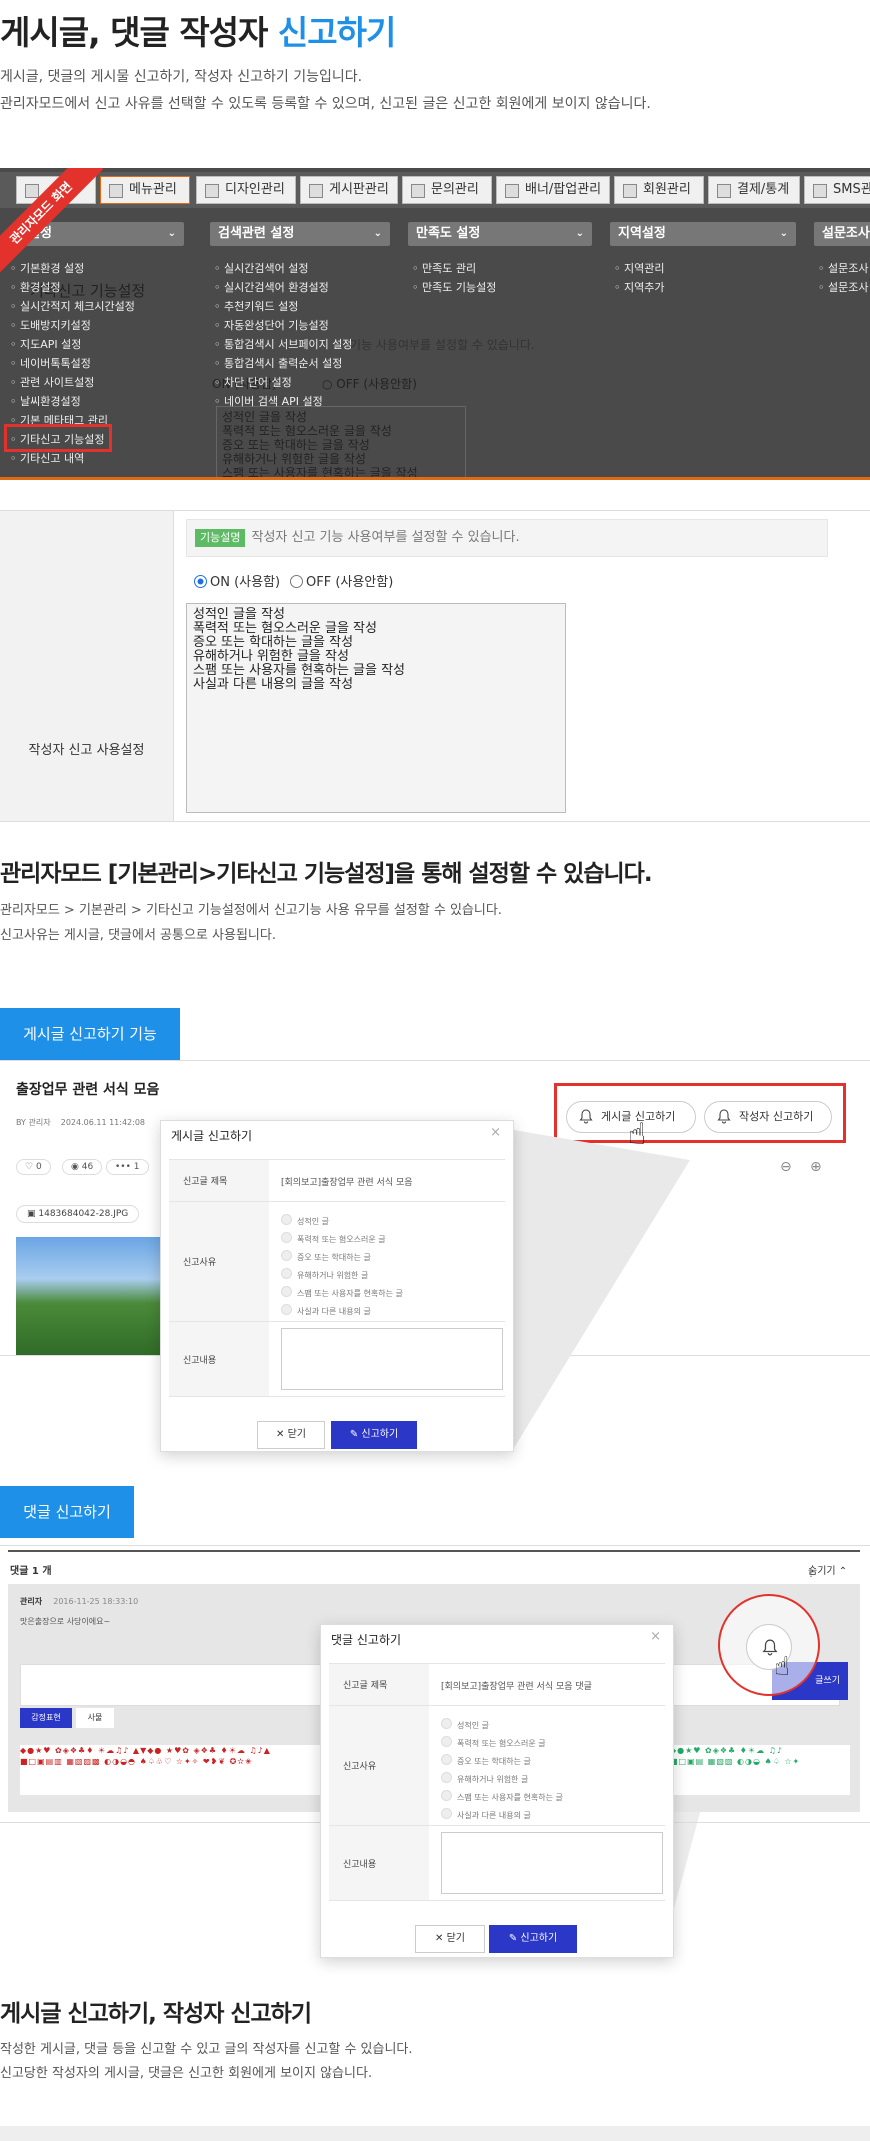 This screenshot has height=2141, width=870. Describe the element at coordinates (79, 1601) in the screenshot. I see `comment-author: 관리자 2016-11-25 18:33:10` at that location.